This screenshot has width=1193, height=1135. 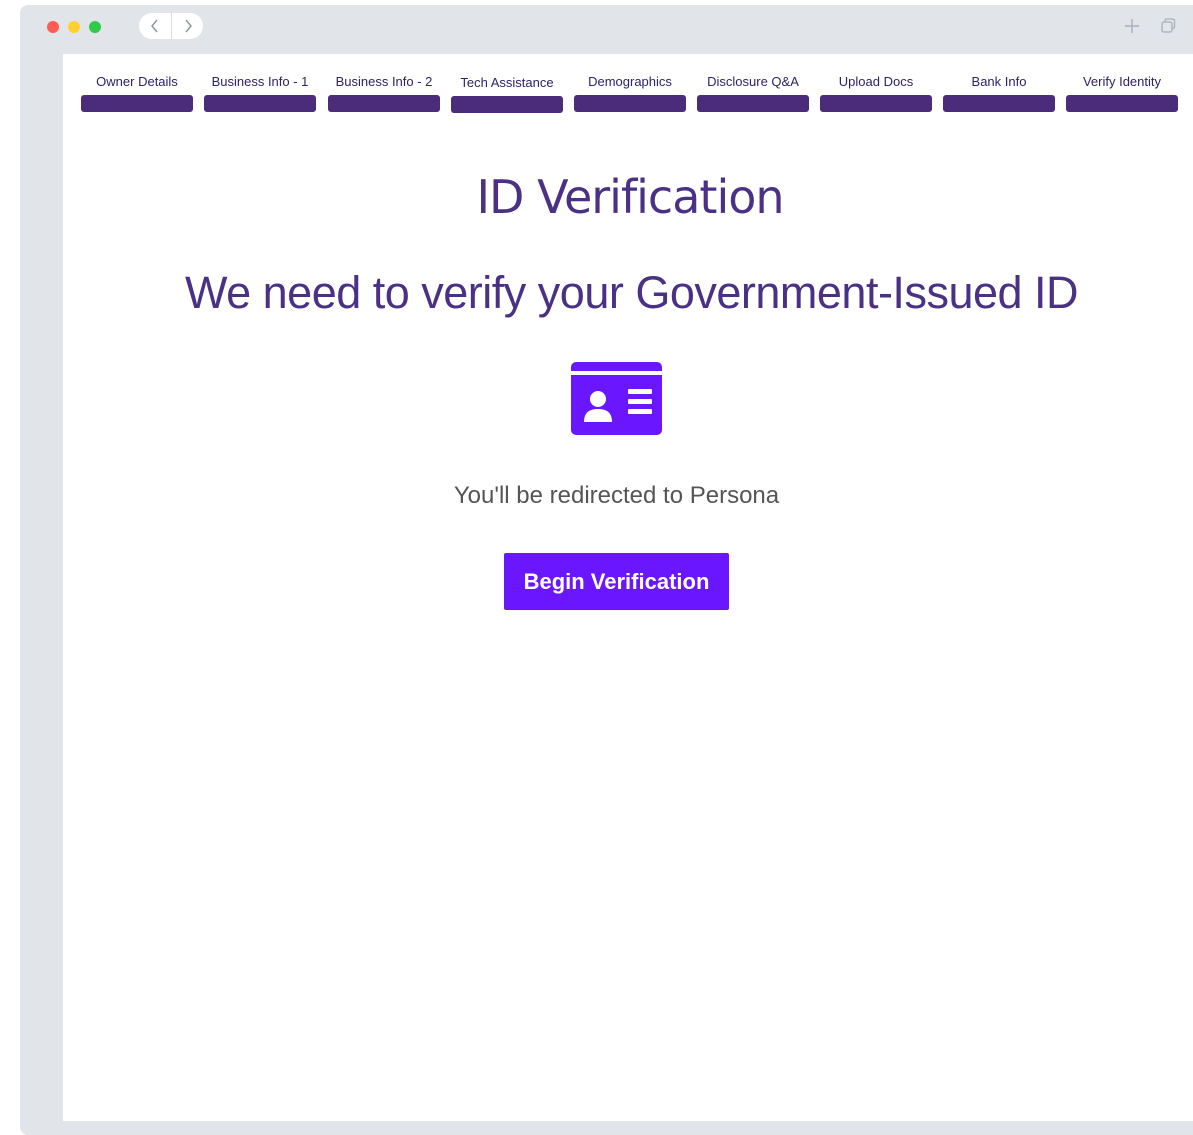 I want to click on minimize-window-button, so click(x=74, y=27).